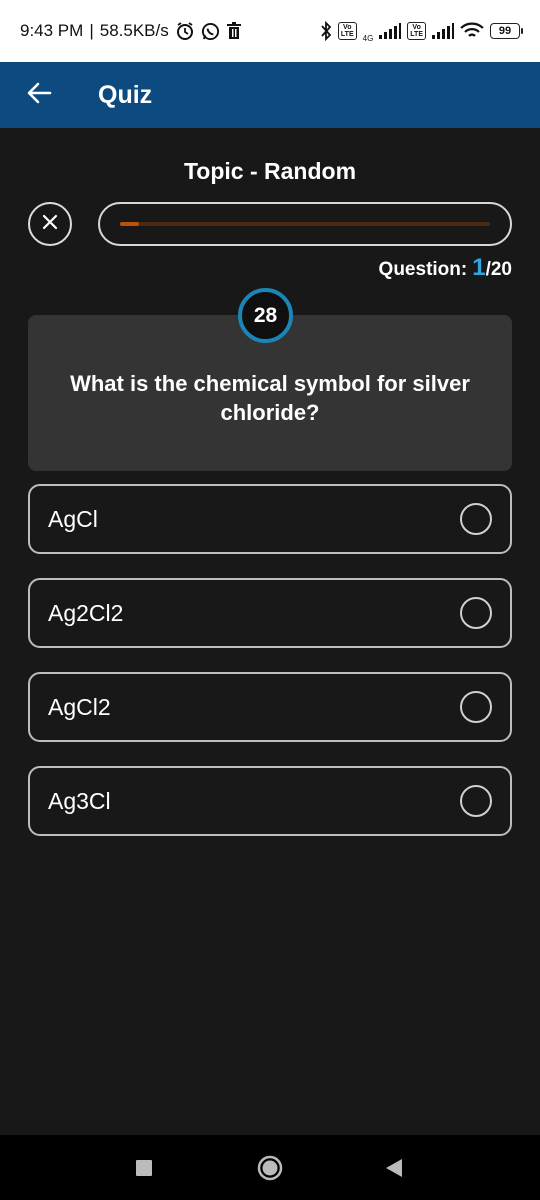  I want to click on battery-level: 99, so click(505, 31).